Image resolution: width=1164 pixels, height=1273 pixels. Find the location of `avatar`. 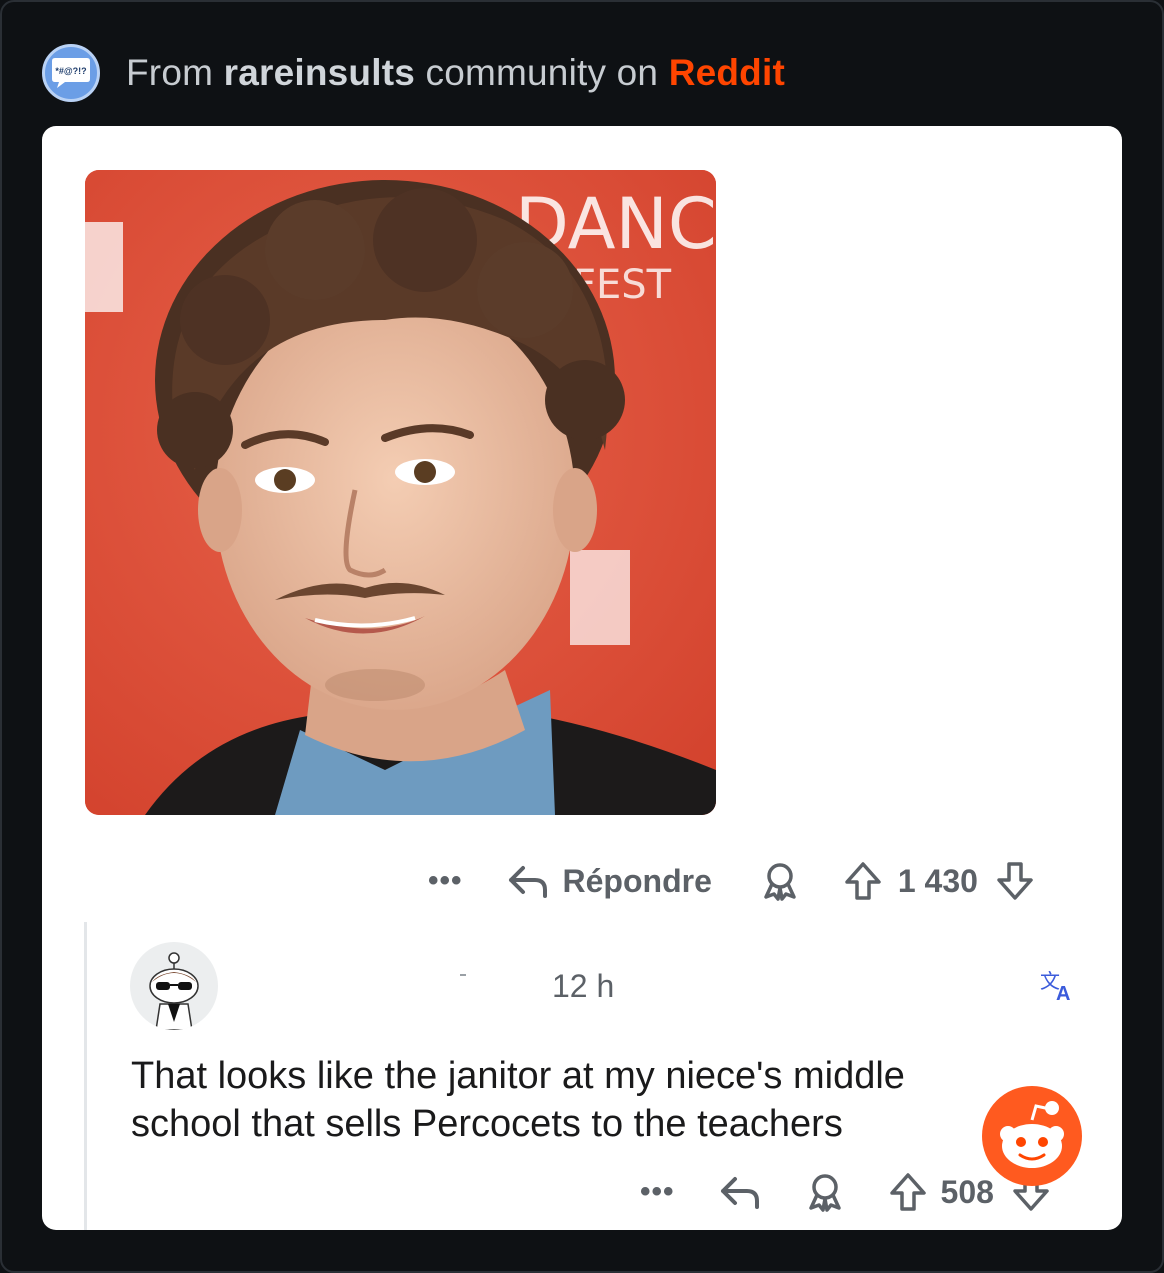

avatar is located at coordinates (174, 986).